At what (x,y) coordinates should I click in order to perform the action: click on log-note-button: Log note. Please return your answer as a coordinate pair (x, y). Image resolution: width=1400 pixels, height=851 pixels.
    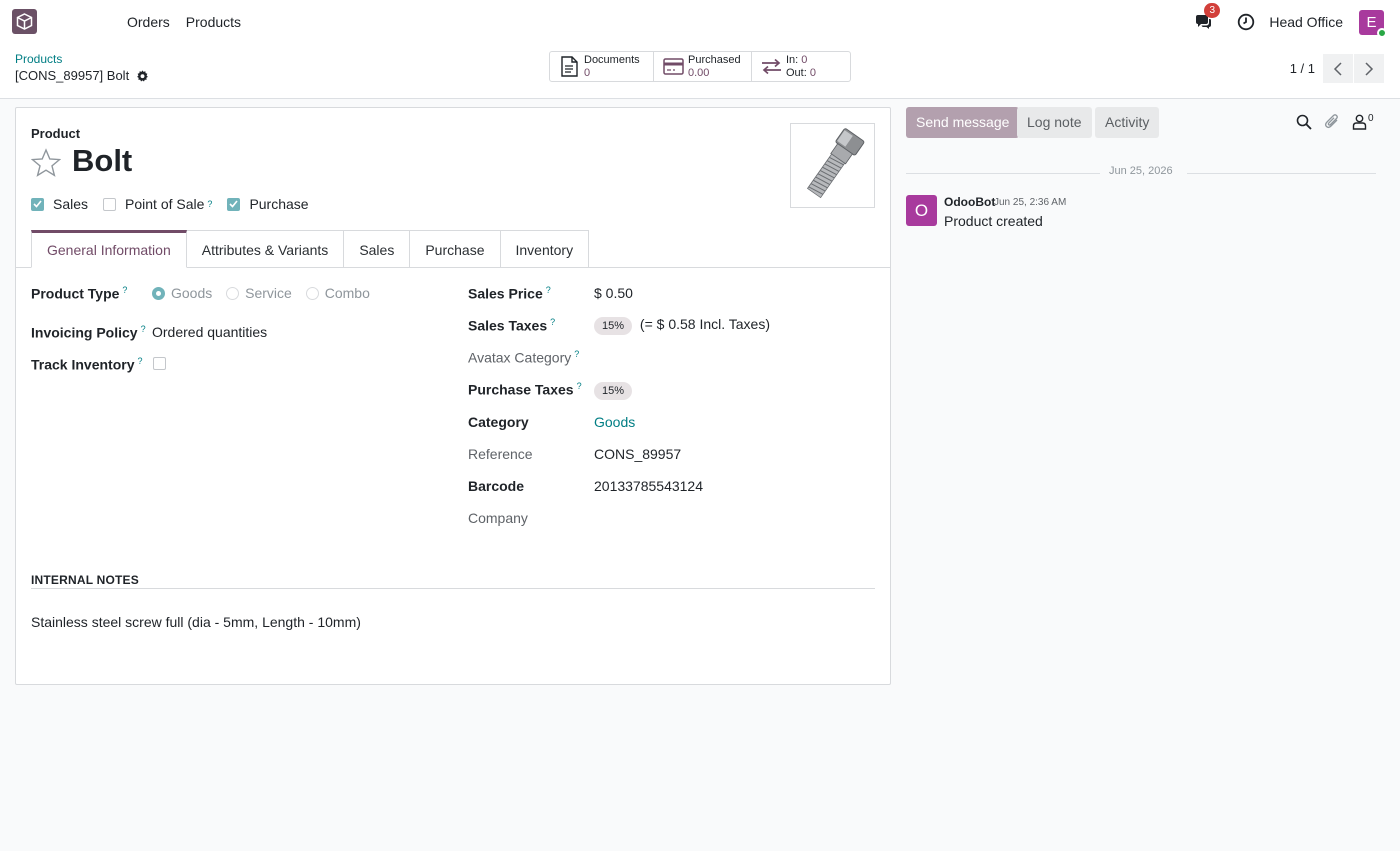
    Looking at the image, I should click on (1054, 122).